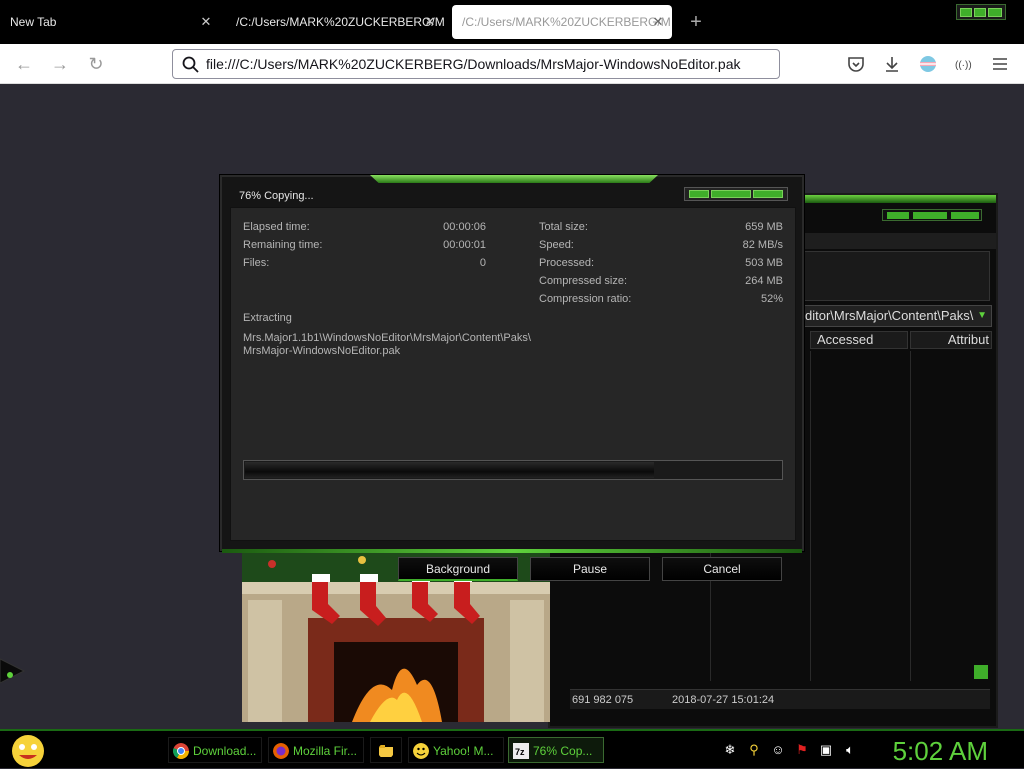 The height and width of the screenshot is (769, 1024). I want to click on total-size-value: 659 MB, so click(764, 227).